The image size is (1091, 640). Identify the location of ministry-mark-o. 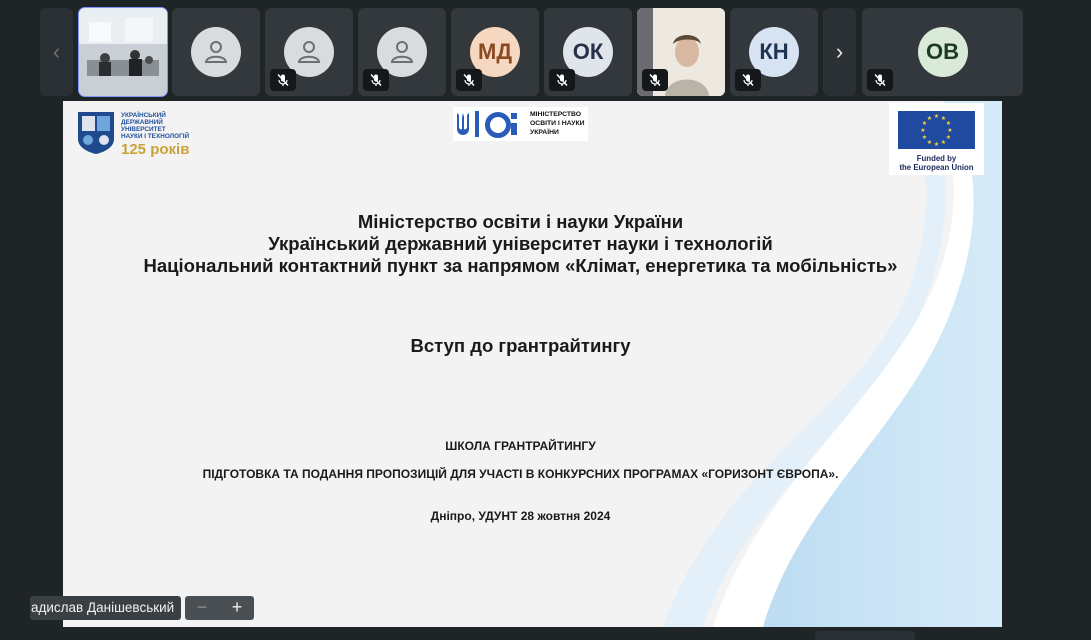
(498, 125).